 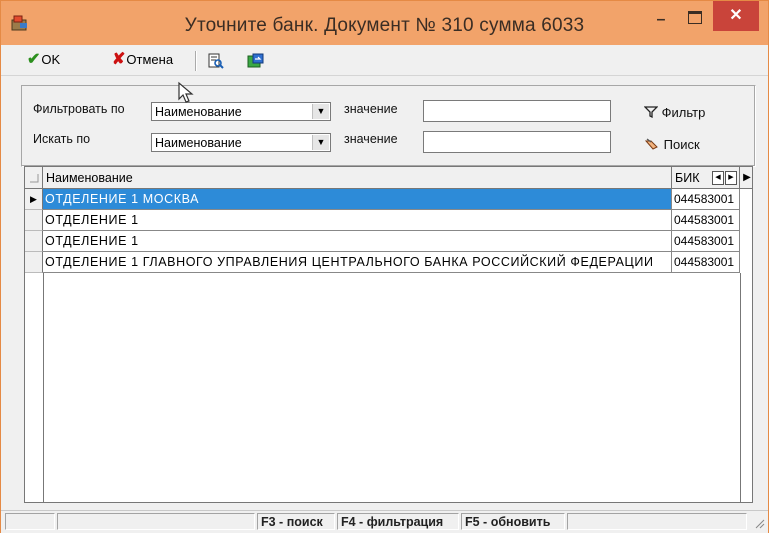 I want to click on column-header-bik-label: БИК, so click(x=687, y=178).